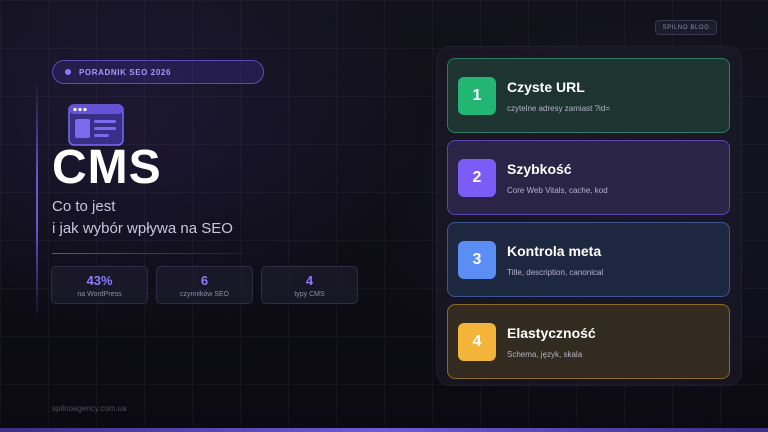  I want to click on stat-seo-factors: 6 czynników SEO, so click(204, 285).